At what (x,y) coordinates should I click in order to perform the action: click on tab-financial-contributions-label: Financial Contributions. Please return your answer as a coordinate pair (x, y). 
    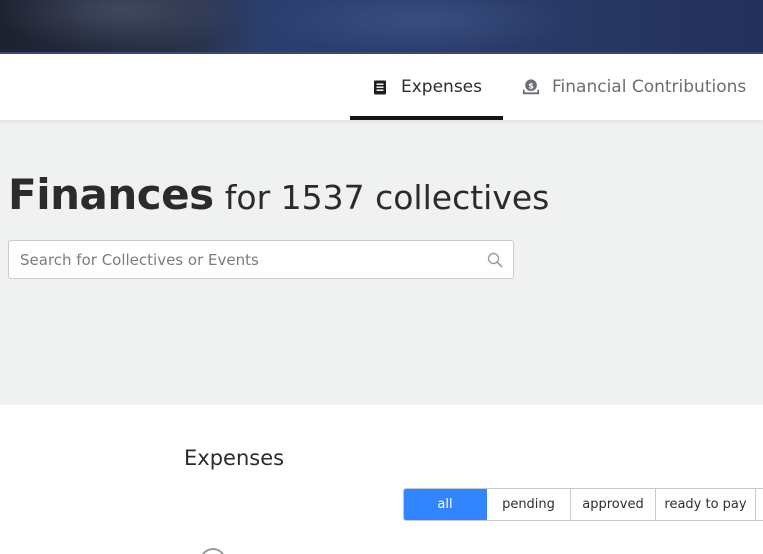
    Looking at the image, I should click on (649, 87).